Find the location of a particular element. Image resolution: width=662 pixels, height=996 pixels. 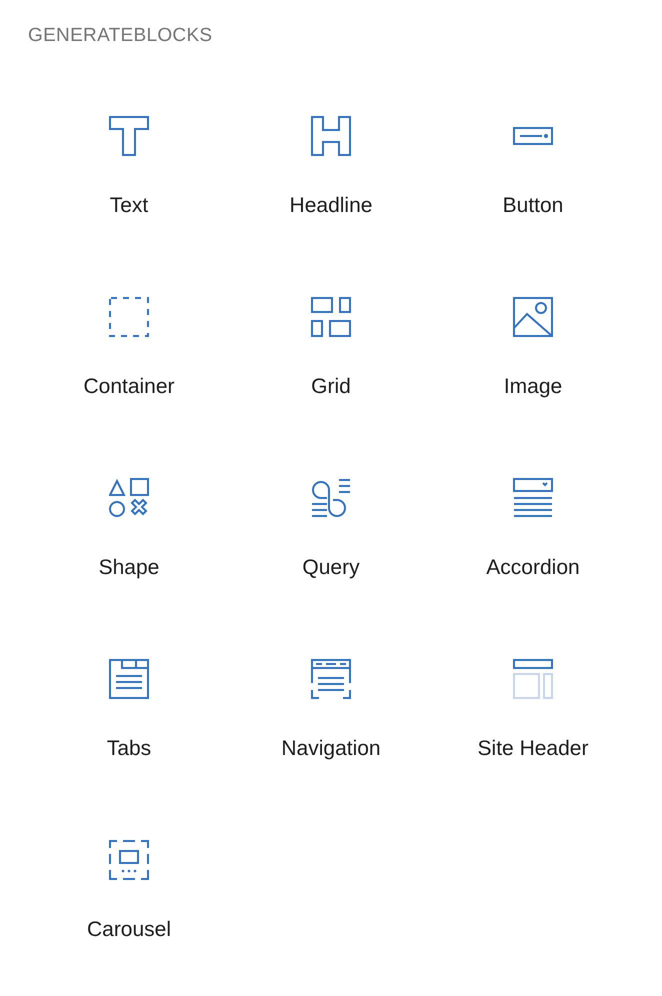

layout-icon is located at coordinates (533, 679).